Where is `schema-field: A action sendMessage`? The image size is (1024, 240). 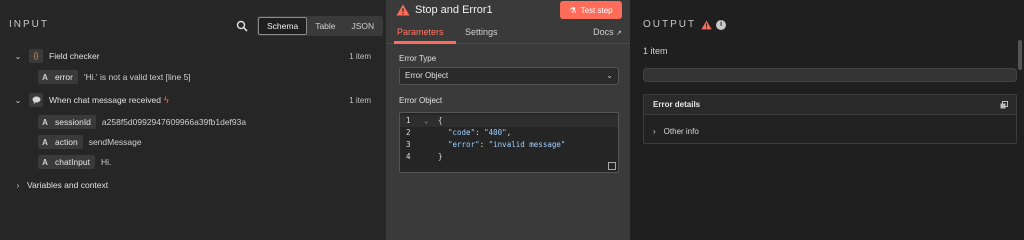 schema-field: A action sendMessage is located at coordinates (90, 142).